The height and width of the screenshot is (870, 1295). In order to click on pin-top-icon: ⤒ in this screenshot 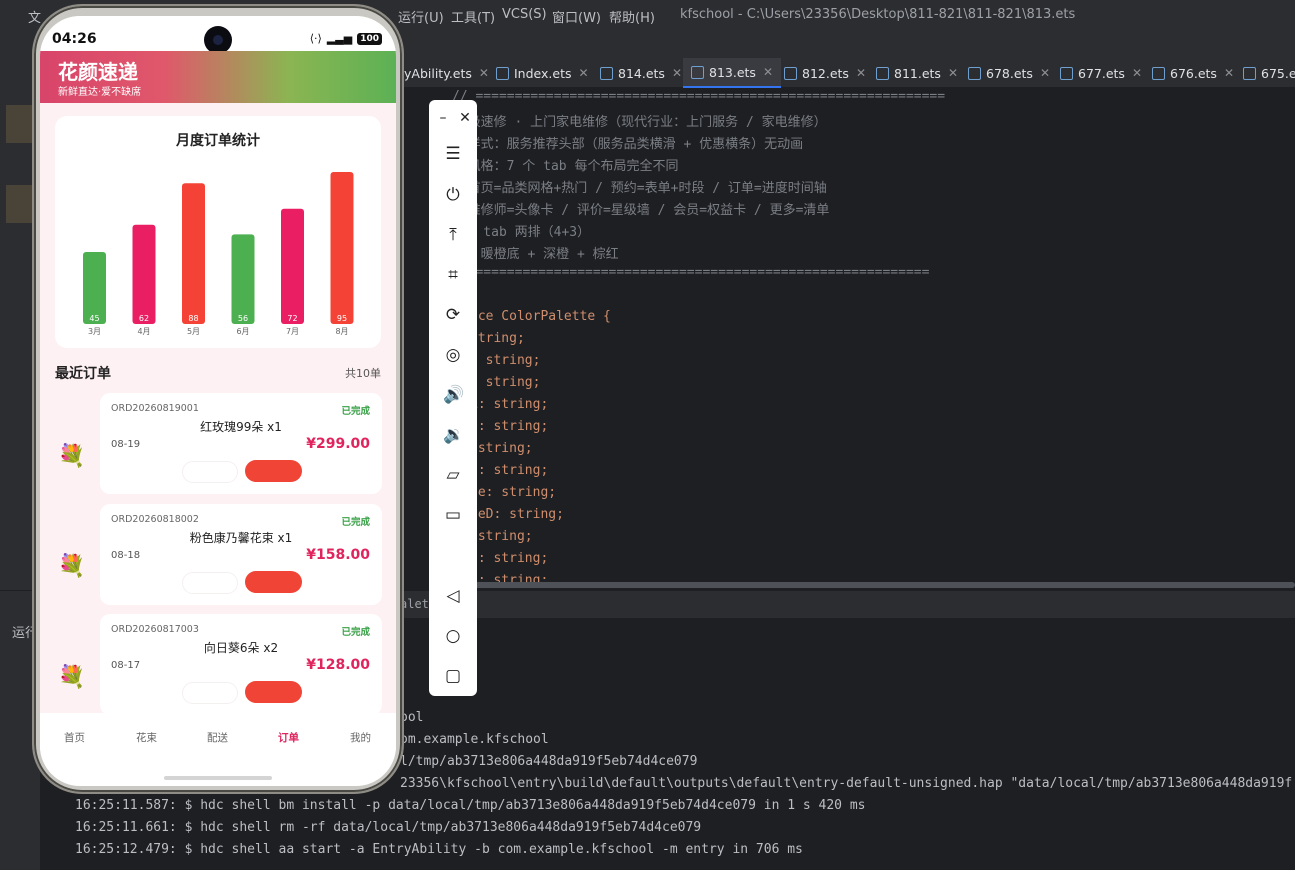, I will do `click(453, 235)`.